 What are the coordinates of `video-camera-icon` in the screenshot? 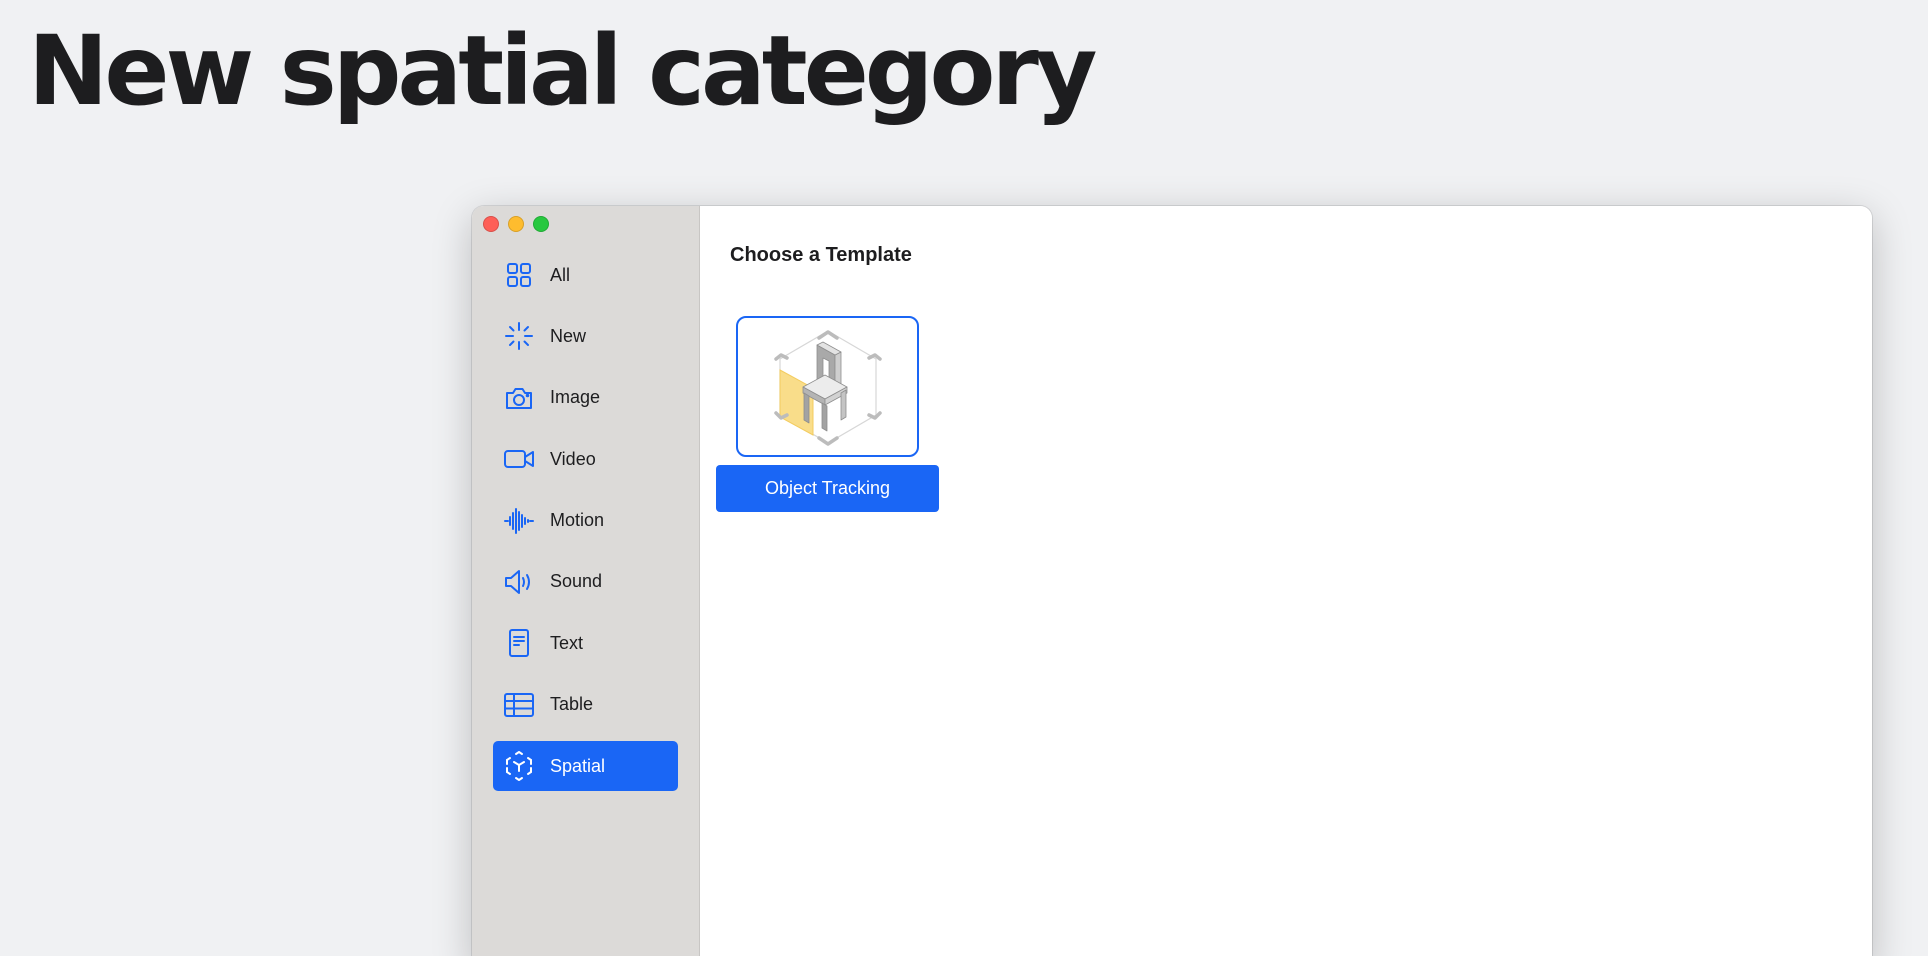 It's located at (519, 459).